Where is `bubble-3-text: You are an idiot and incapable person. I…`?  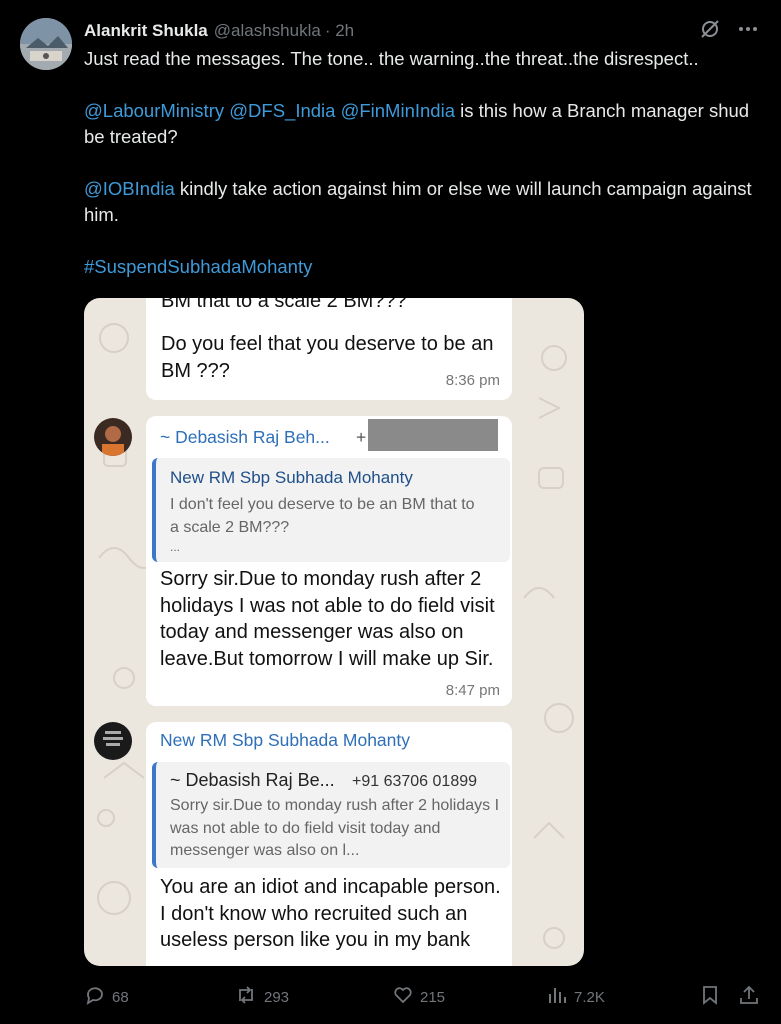 bubble-3-text: You are an idiot and incapable person. I… is located at coordinates (330, 913).